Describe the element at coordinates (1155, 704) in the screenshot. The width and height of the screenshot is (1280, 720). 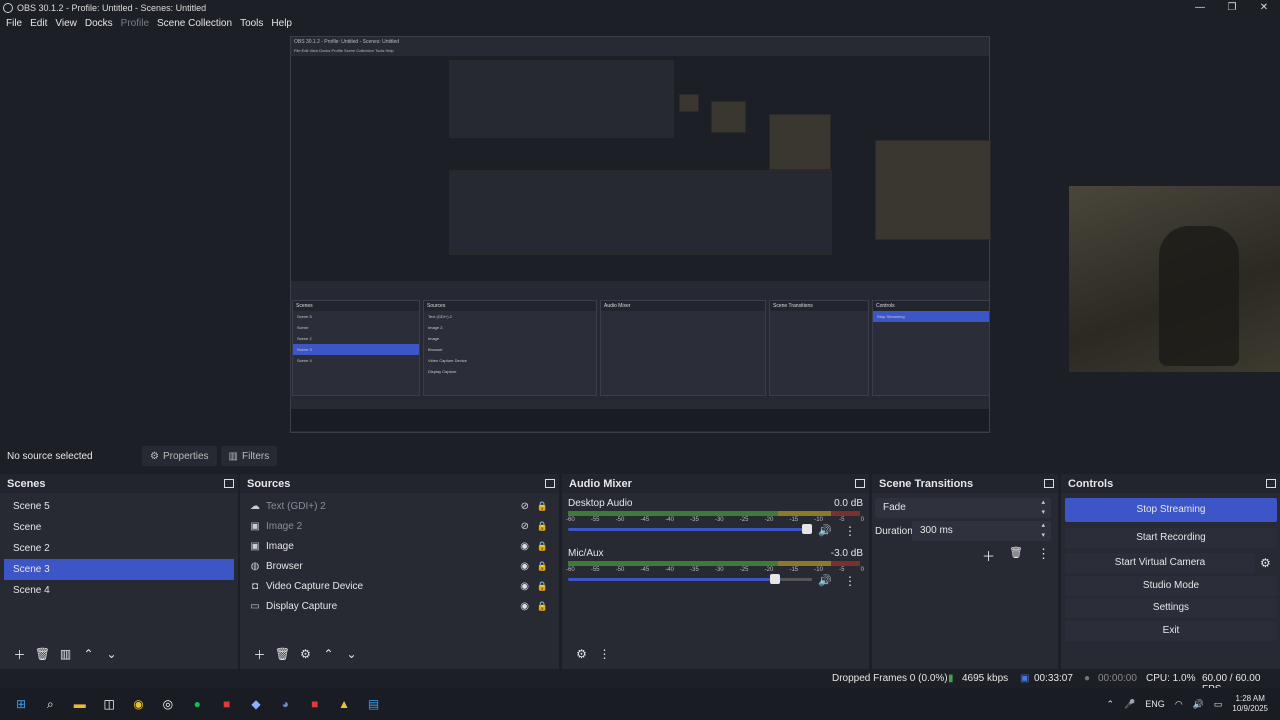
I see `language-indicator: ENG` at that location.